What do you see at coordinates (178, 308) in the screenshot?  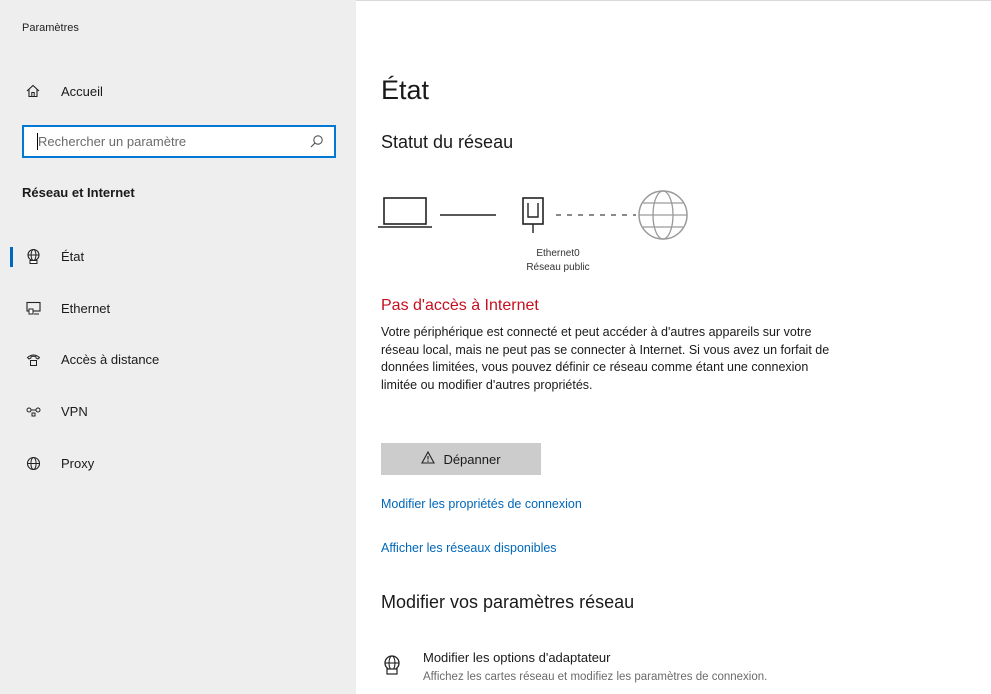 I see `sidebar-item-ethernet: Ethernet` at bounding box center [178, 308].